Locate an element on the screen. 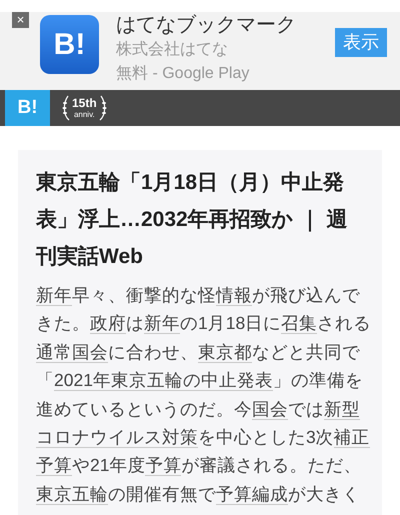 The width and height of the screenshot is (400, 515). close-button: × is located at coordinates (20, 20).